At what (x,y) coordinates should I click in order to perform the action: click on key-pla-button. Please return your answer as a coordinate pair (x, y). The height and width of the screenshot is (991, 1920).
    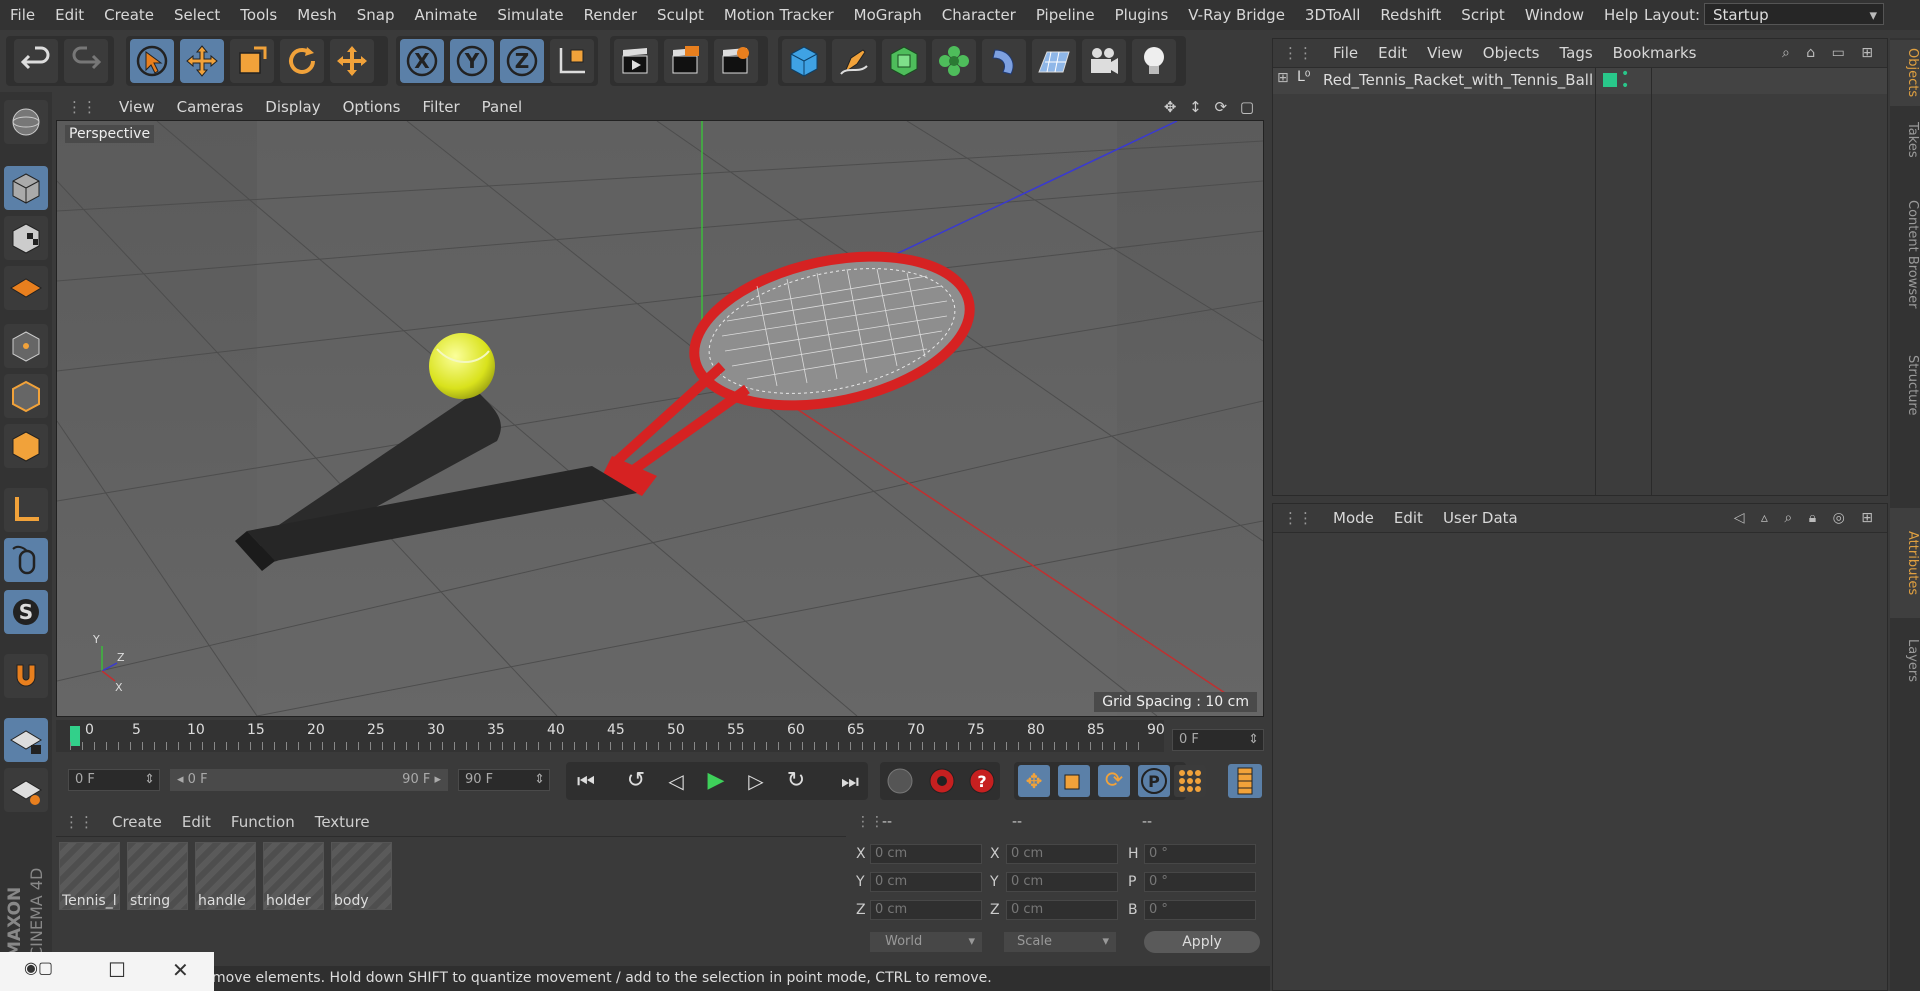
    Looking at the image, I should click on (1190, 781).